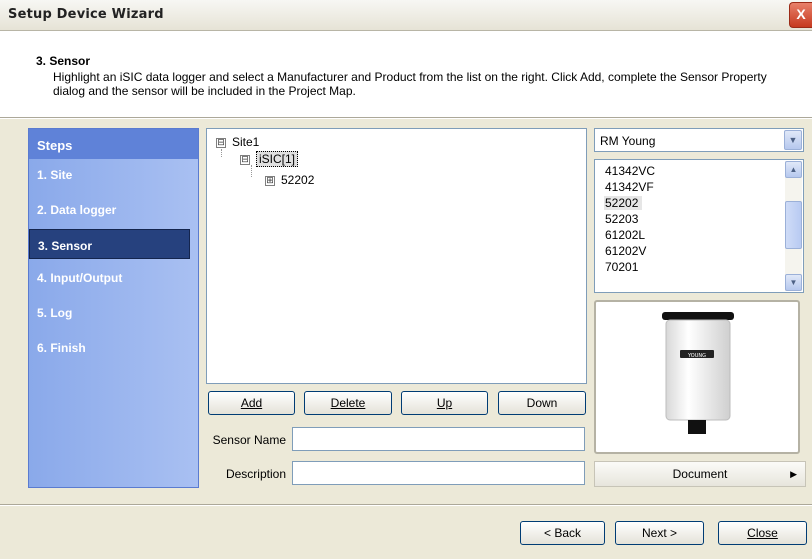 This screenshot has height=559, width=812. I want to click on down-button: Down, so click(542, 403).